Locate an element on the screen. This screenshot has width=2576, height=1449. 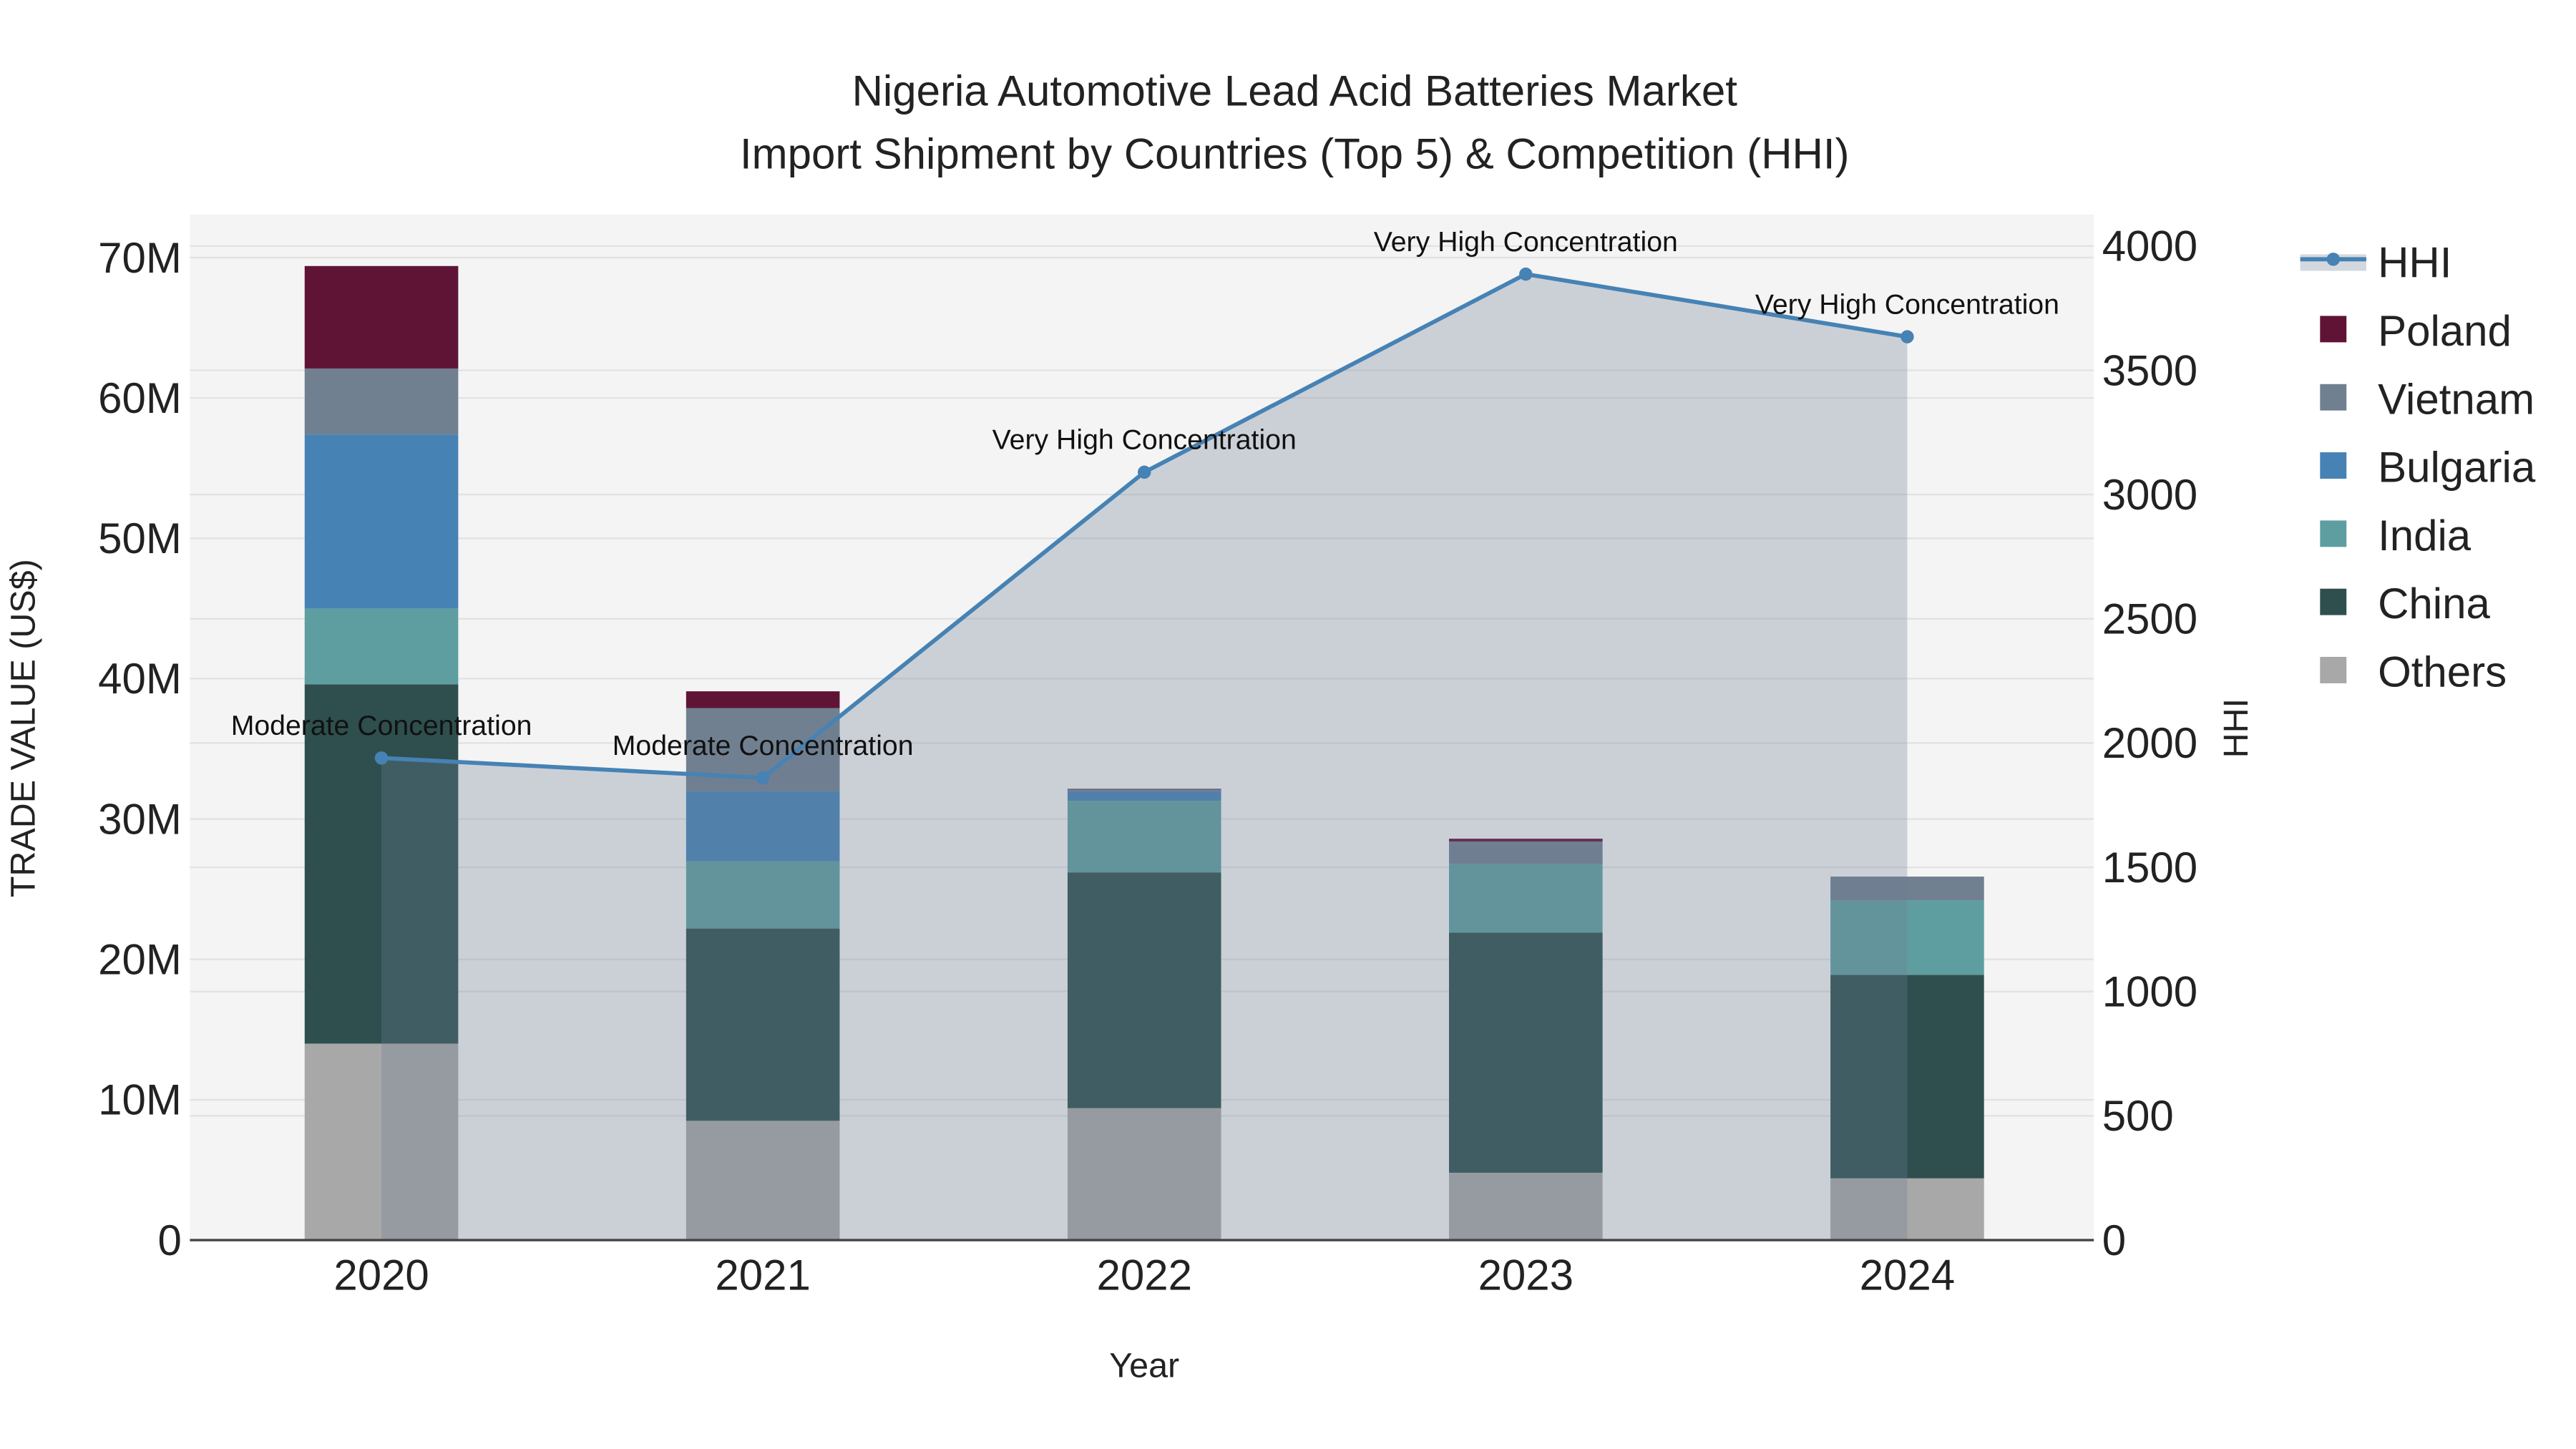
y-tick-label: 40M is located at coordinates (140, 679).